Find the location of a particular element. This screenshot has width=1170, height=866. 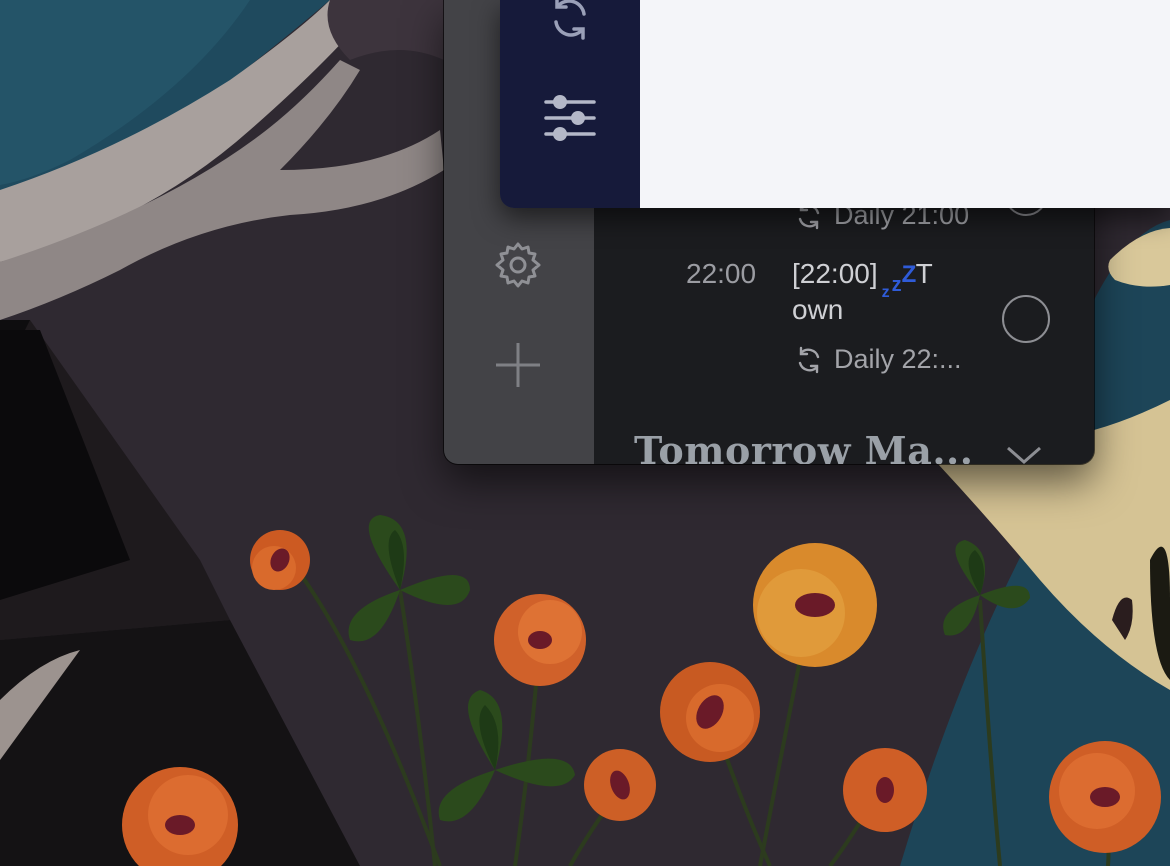

reminder-title-line2: own is located at coordinates (818, 309).